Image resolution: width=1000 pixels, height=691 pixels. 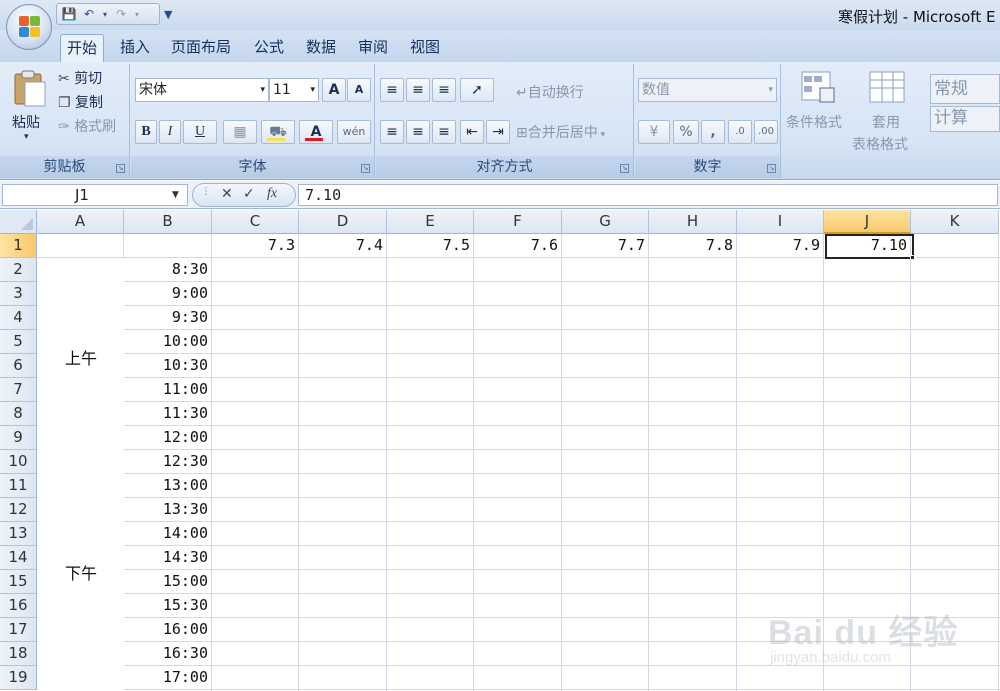 I want to click on fill-handle, so click(x=912, y=257).